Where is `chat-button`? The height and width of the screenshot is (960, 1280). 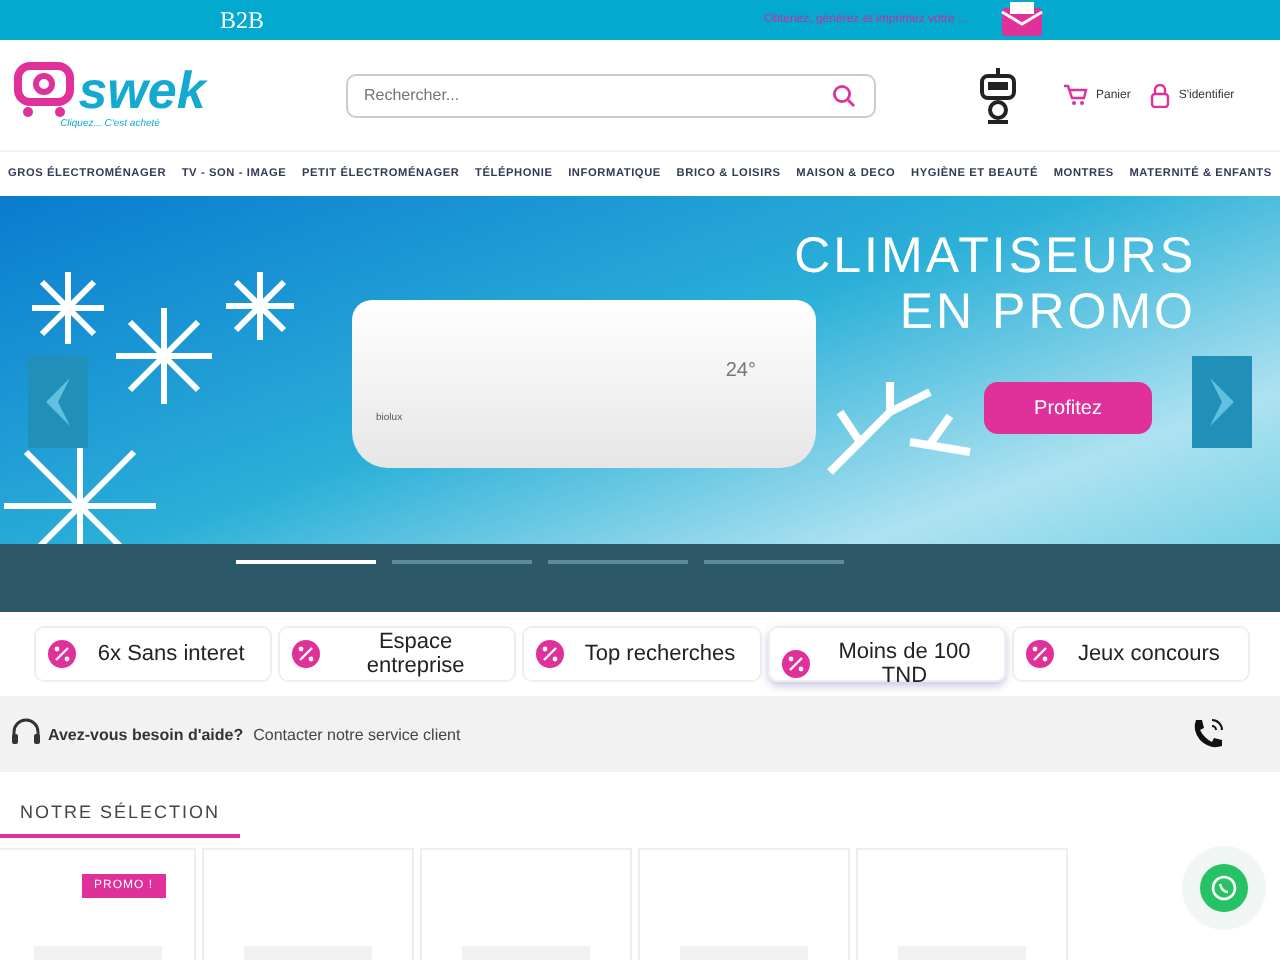
chat-button is located at coordinates (1224, 888).